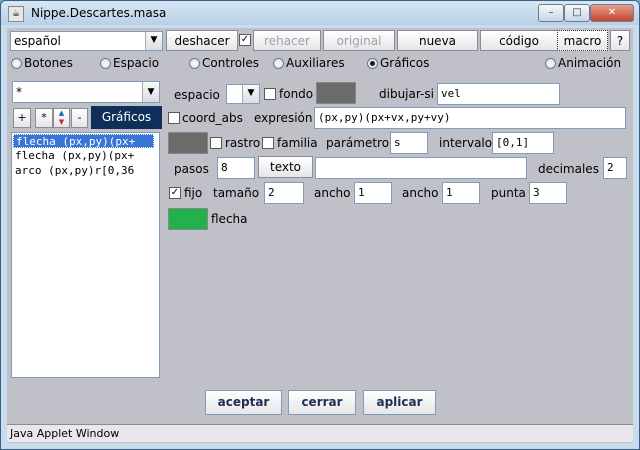  What do you see at coordinates (287, 40) in the screenshot?
I see `redo-button: rehacer` at bounding box center [287, 40].